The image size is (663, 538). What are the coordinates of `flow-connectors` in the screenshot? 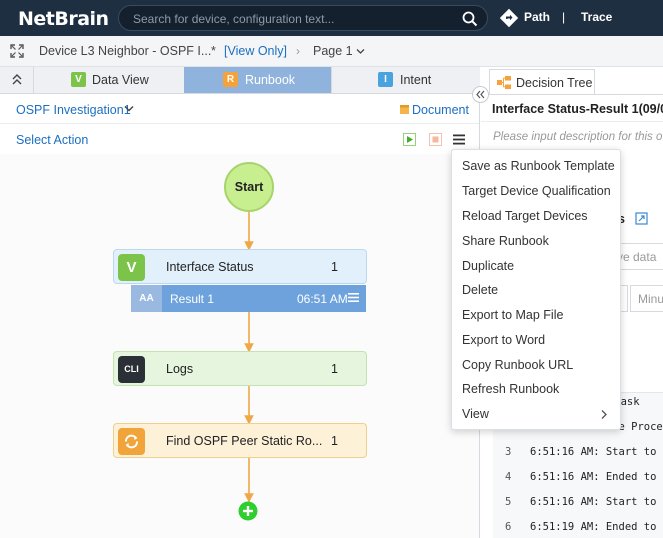 It's located at (249, 357).